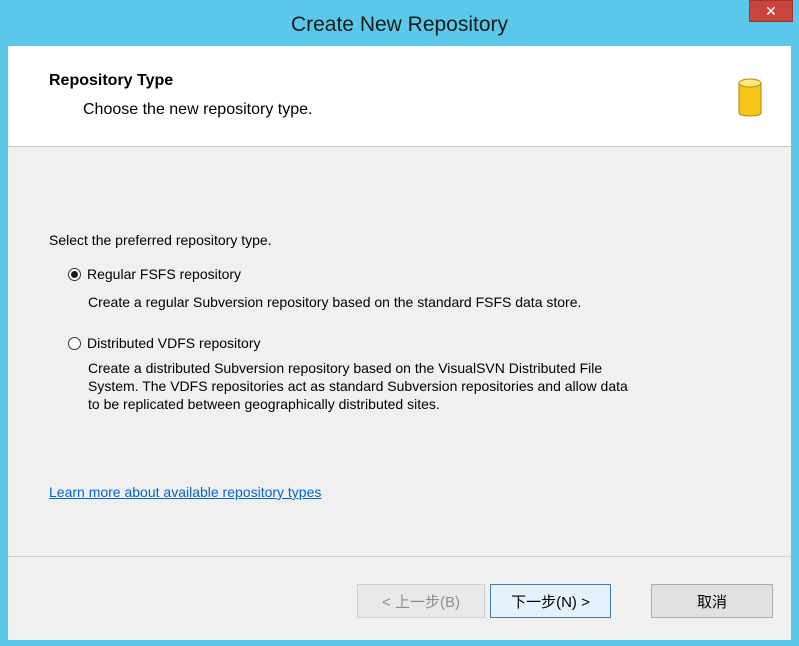 The height and width of the screenshot is (646, 799). I want to click on footer-divider, so click(399, 556).